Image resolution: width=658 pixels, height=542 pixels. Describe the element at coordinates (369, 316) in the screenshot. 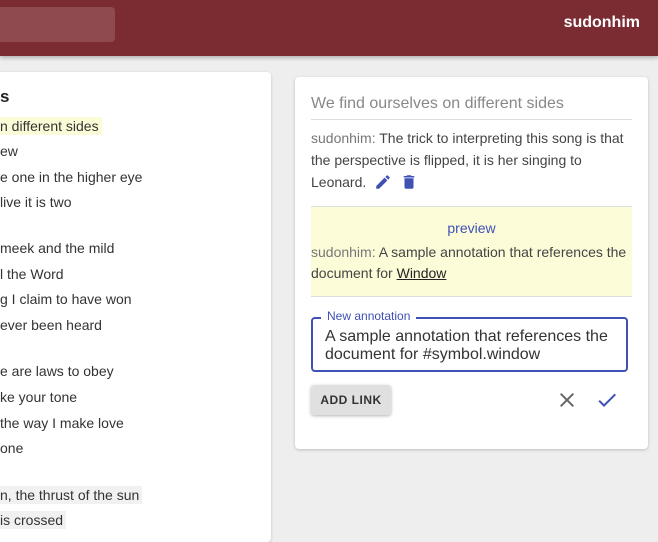

I see `new-annotation-label: New annotation` at that location.